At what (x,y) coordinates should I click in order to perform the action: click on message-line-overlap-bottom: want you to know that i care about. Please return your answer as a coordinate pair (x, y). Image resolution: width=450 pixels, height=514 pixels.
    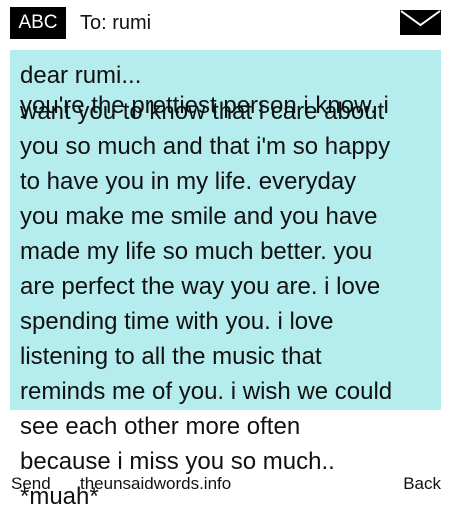
    Looking at the image, I should click on (202, 111).